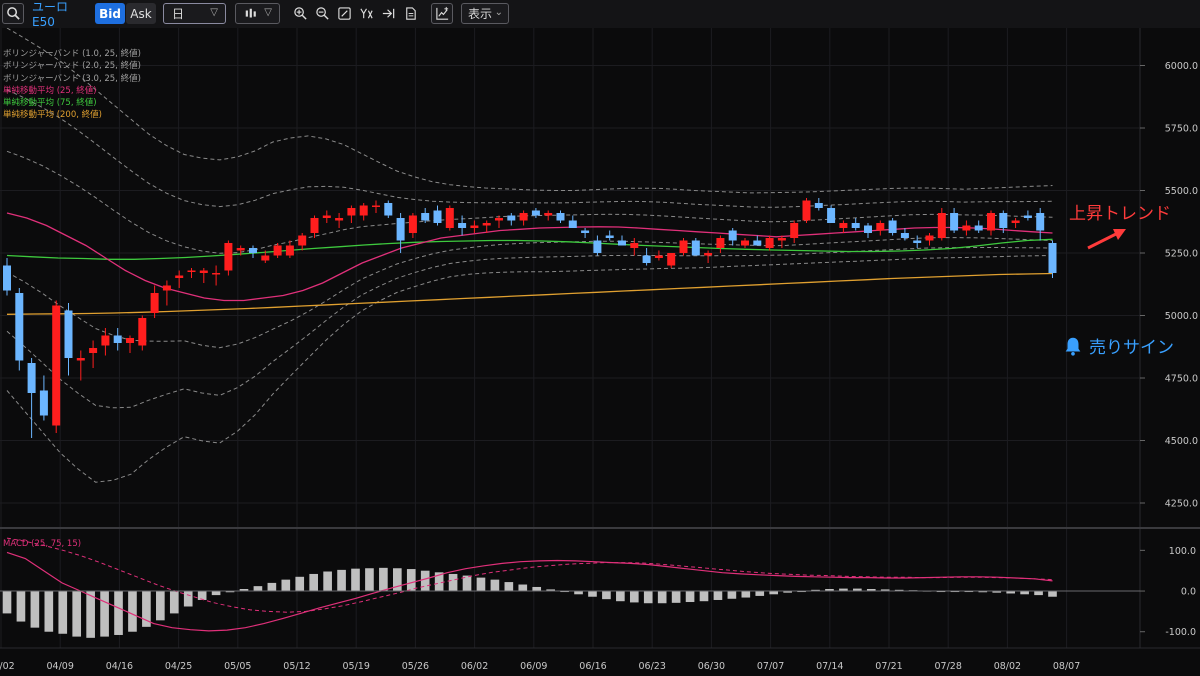 This screenshot has width=1200, height=676. What do you see at coordinates (1131, 348) in the screenshot?
I see `sell-sign-label: 売りサイン` at bounding box center [1131, 348].